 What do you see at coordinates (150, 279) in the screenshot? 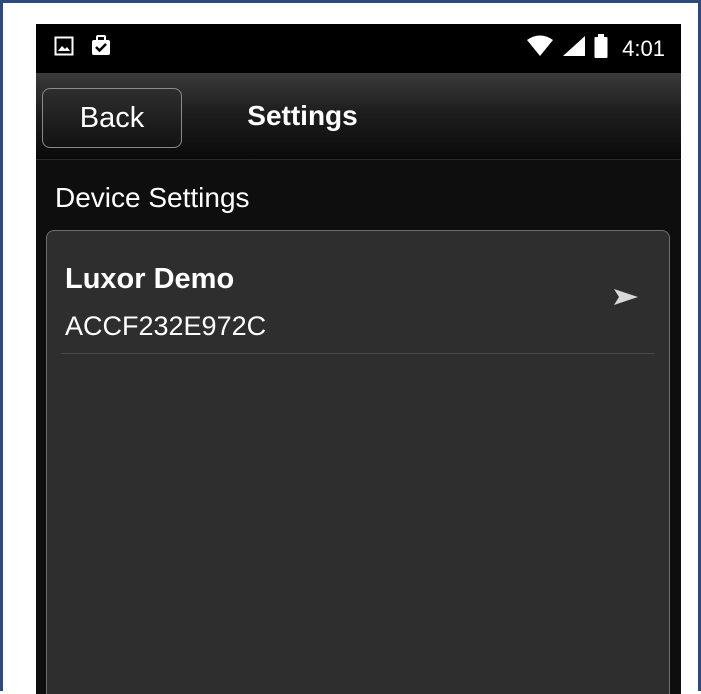
I see `device-name: Luxor Demo` at bounding box center [150, 279].